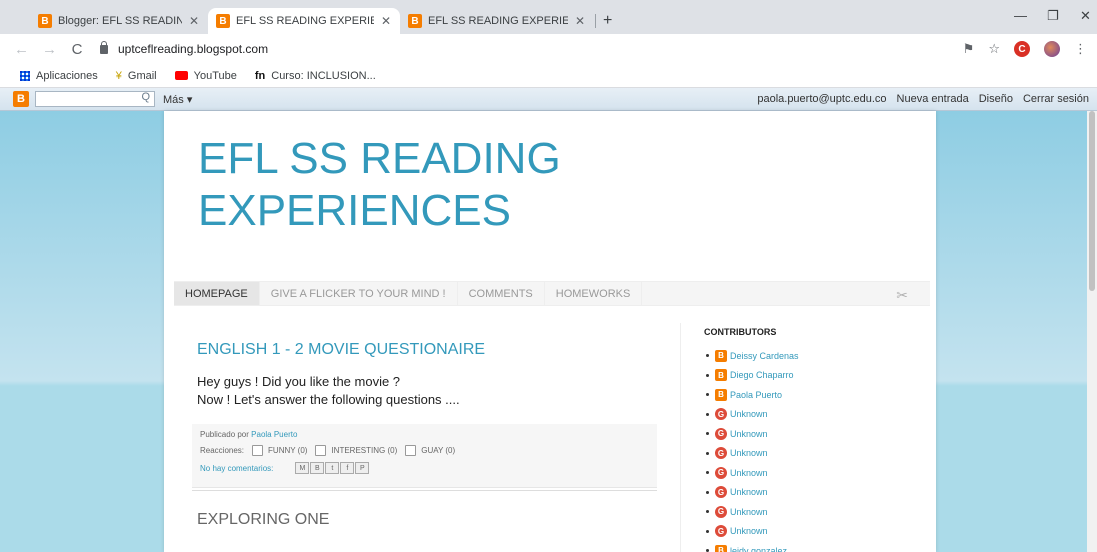 The image size is (1097, 552). Describe the element at coordinates (302, 468) in the screenshot. I see `email-share-icon: M` at that location.